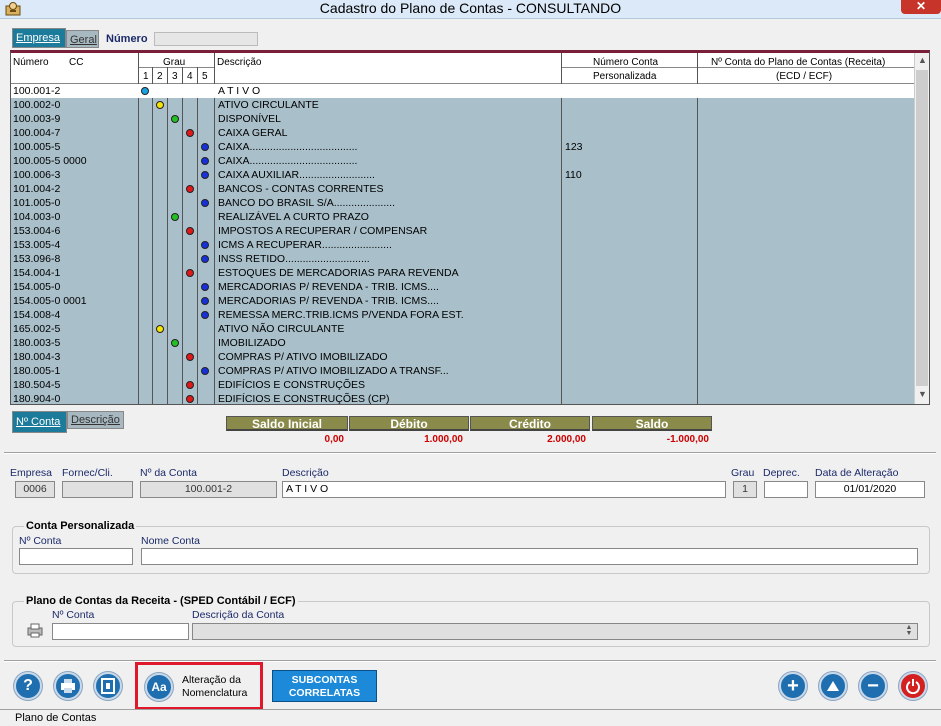 This screenshot has width=941, height=726. Describe the element at coordinates (793, 686) in the screenshot. I see `add-button: +` at that location.